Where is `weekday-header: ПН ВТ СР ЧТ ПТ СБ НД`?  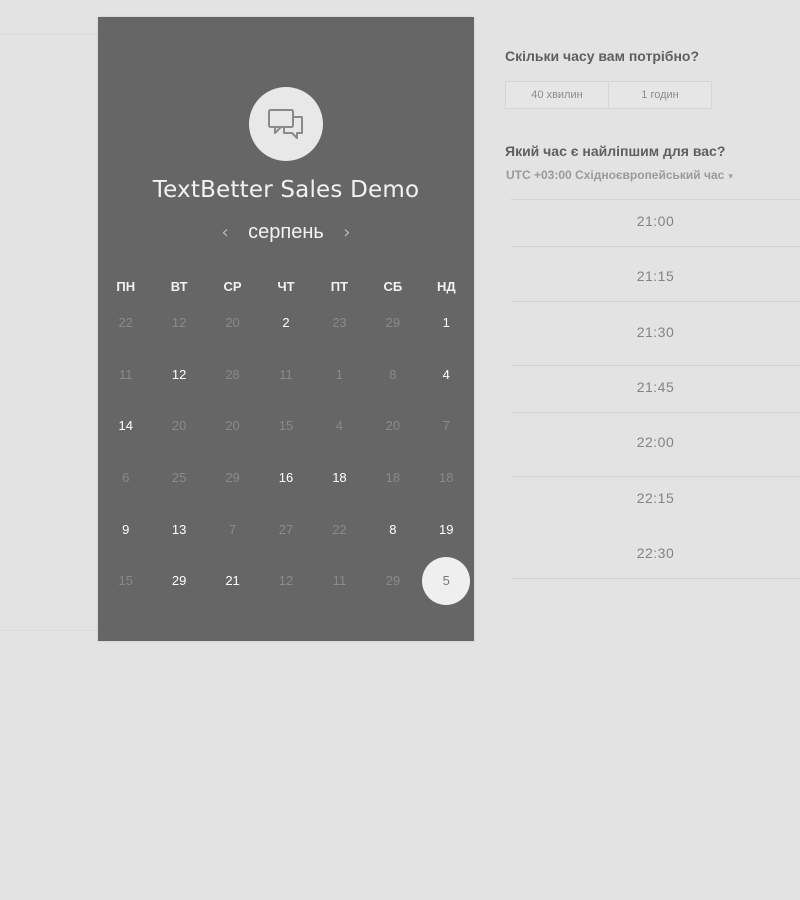
weekday-header: ПН ВТ СР ЧТ ПТ СБ НД is located at coordinates (286, 286).